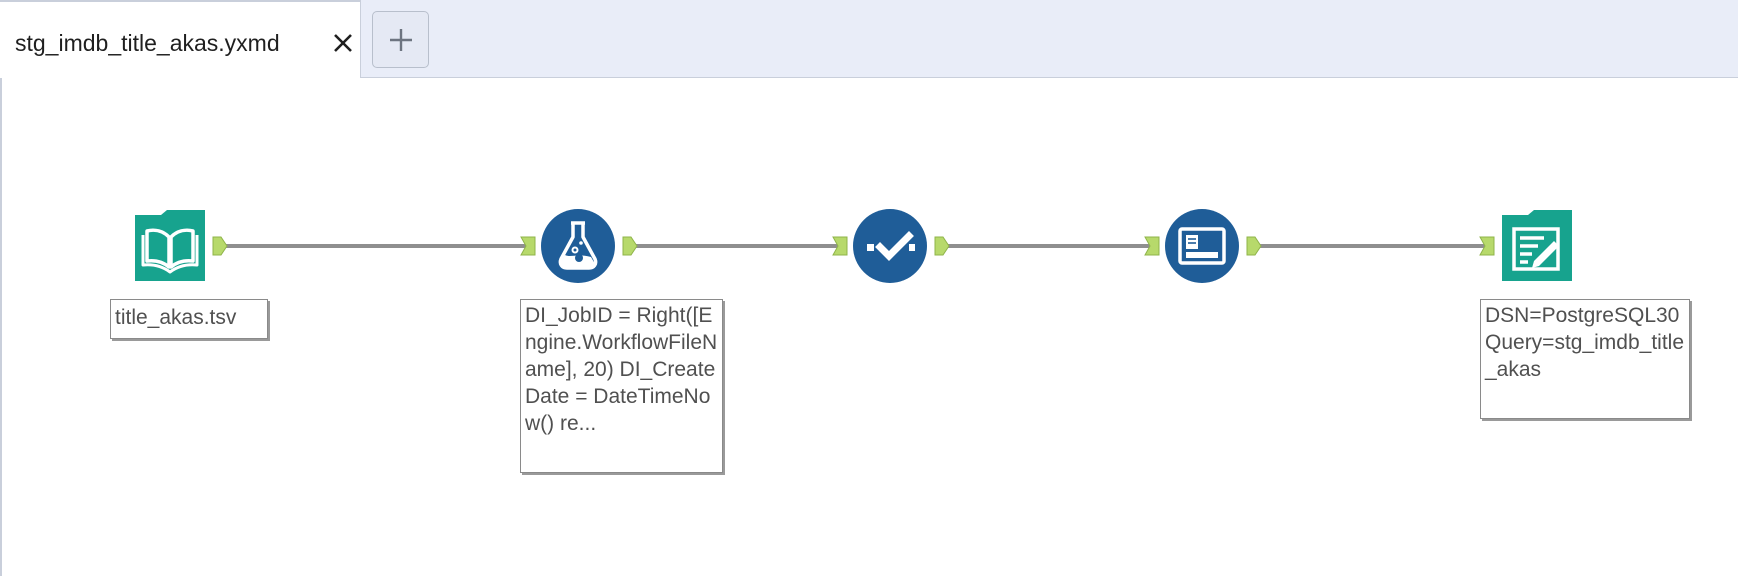  What do you see at coordinates (189, 319) in the screenshot?
I see `tool-annotation: title_akas.tsv` at bounding box center [189, 319].